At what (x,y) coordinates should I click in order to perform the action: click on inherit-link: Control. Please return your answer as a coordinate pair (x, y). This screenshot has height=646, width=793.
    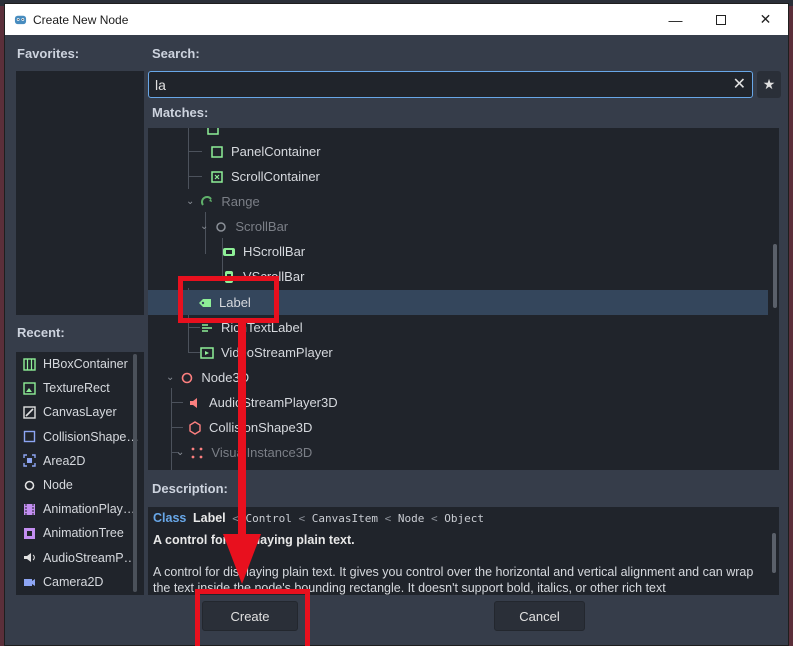
    Looking at the image, I should click on (269, 518).